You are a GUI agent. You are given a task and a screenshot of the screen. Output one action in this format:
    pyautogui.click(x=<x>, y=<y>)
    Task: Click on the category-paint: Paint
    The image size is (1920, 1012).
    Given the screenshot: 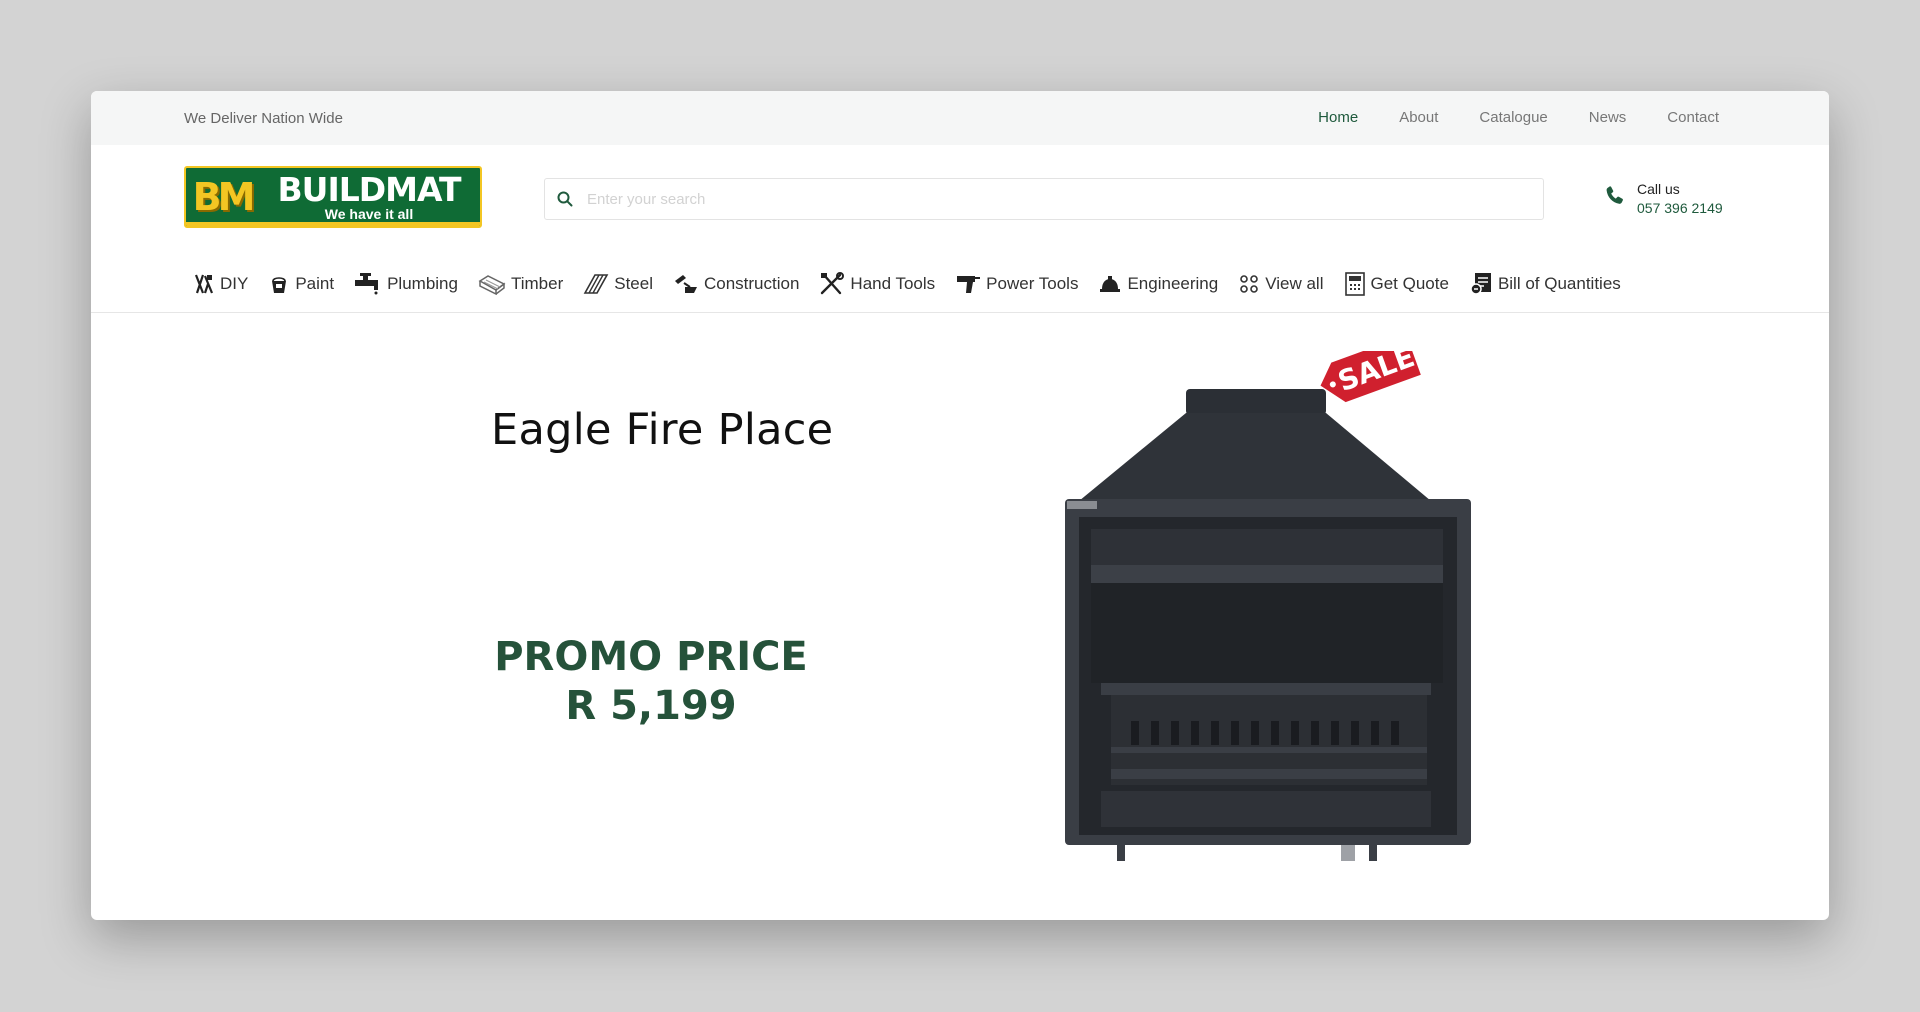 What is the action you would take?
    pyautogui.click(x=301, y=284)
    